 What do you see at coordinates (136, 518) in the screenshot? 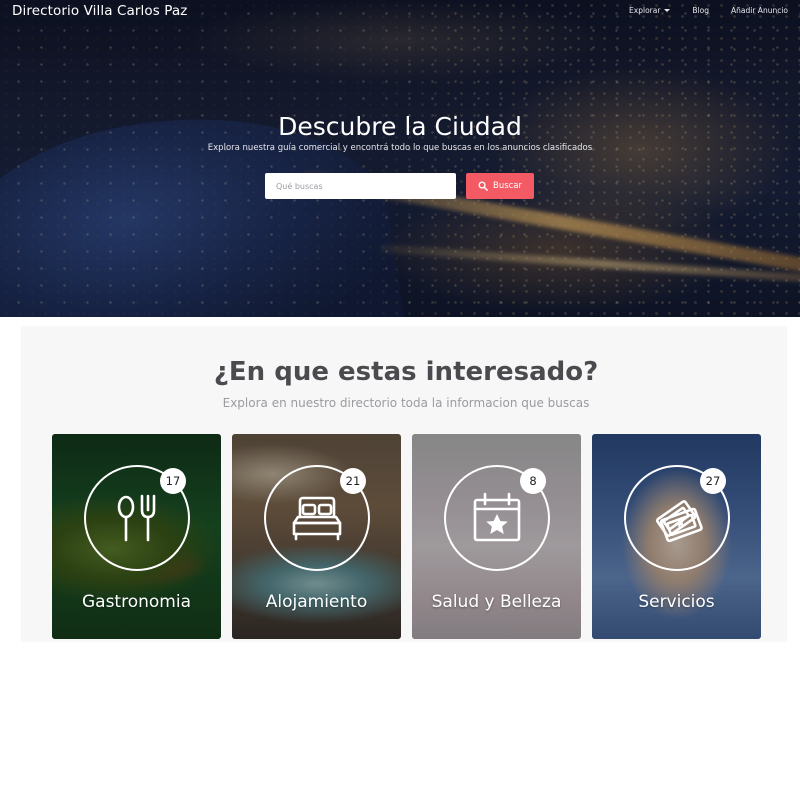
I see `cutlery-icon` at bounding box center [136, 518].